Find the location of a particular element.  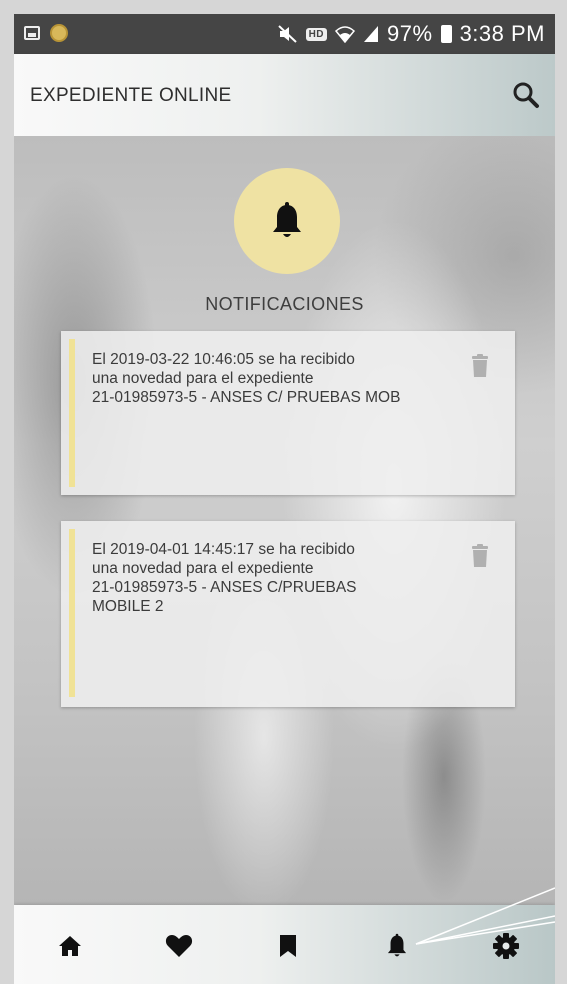

search-icon is located at coordinates (526, 95).